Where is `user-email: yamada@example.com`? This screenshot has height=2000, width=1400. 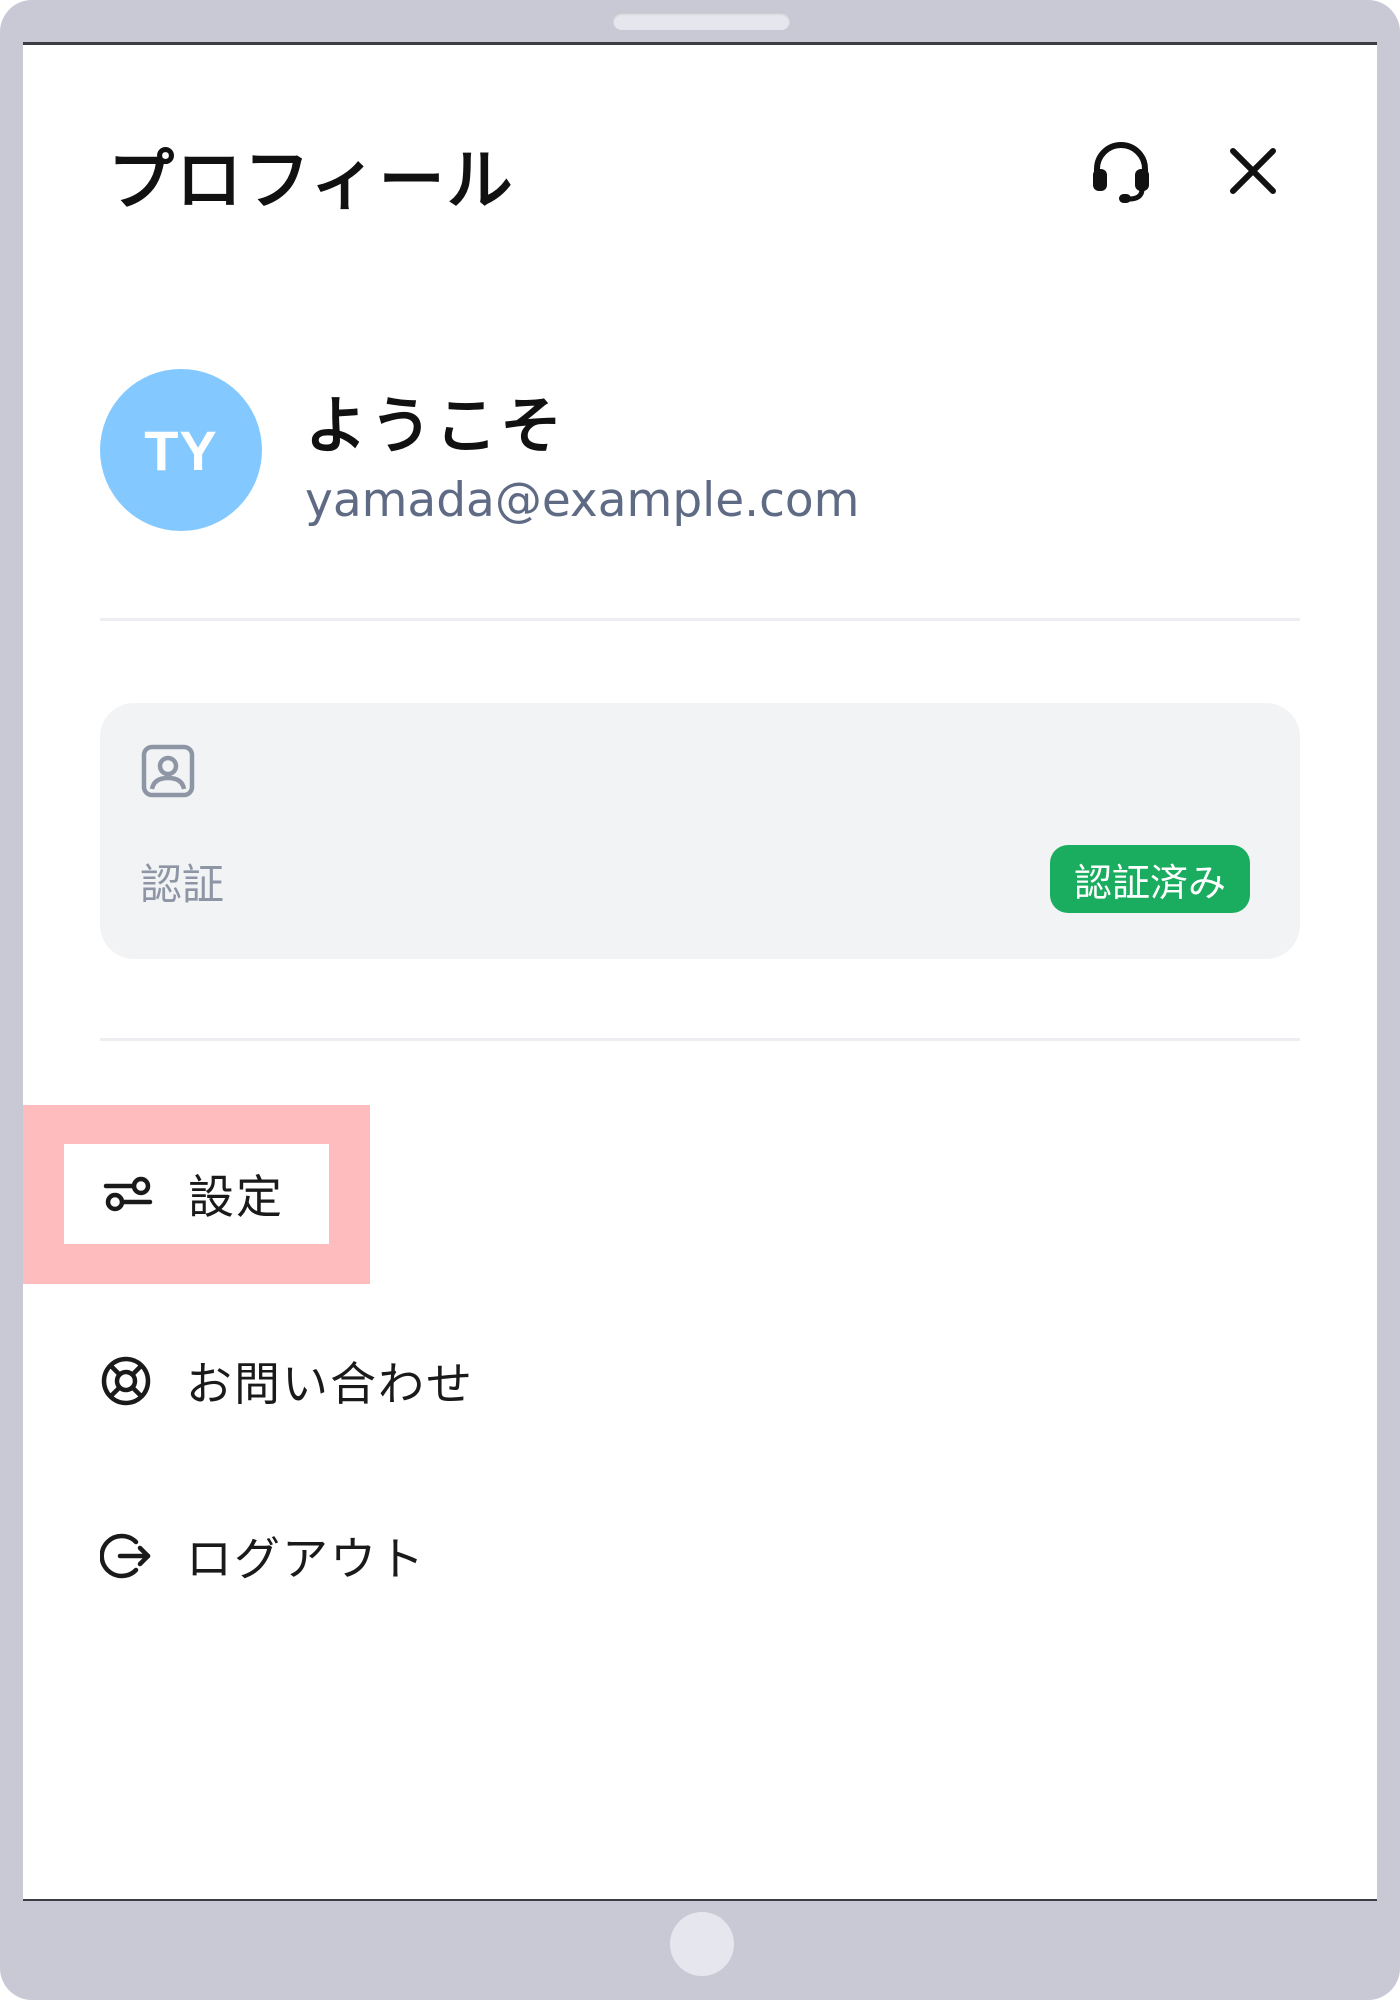
user-email: yamada@example.com is located at coordinates (582, 500).